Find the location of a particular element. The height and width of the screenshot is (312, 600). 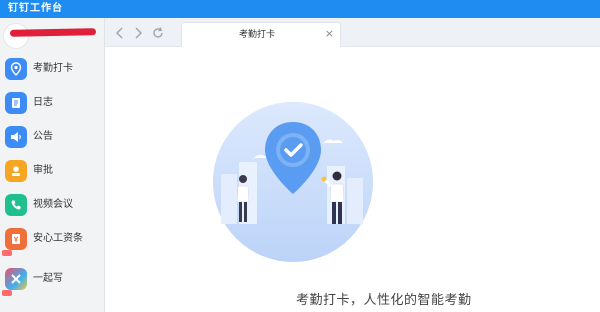

tab-attendance: 考勤打卡 × is located at coordinates (261, 34).